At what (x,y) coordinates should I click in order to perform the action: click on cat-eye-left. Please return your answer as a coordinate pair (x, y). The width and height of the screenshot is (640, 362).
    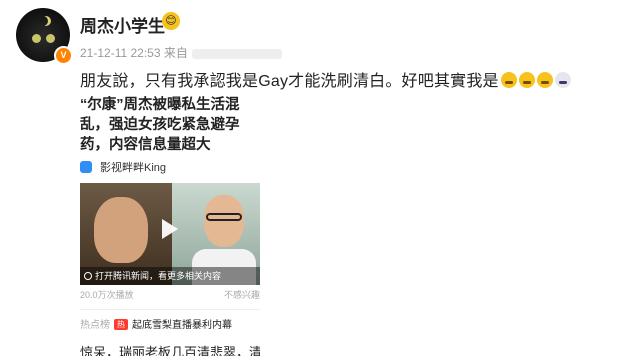
    Looking at the image, I should click on (36, 38).